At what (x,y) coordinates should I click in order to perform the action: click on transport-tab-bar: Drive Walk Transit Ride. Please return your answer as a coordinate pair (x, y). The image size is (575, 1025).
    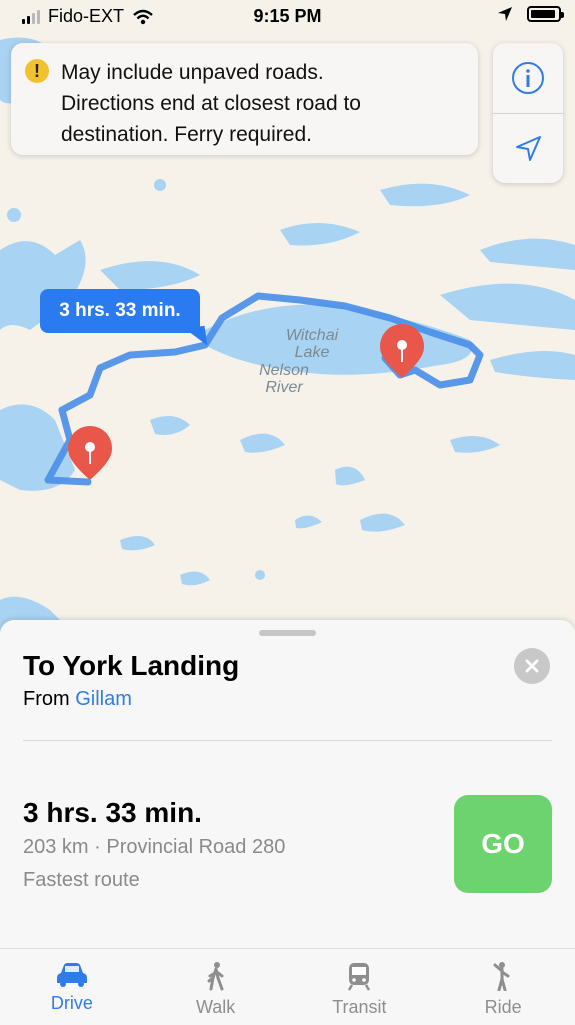
    Looking at the image, I should click on (287, 986).